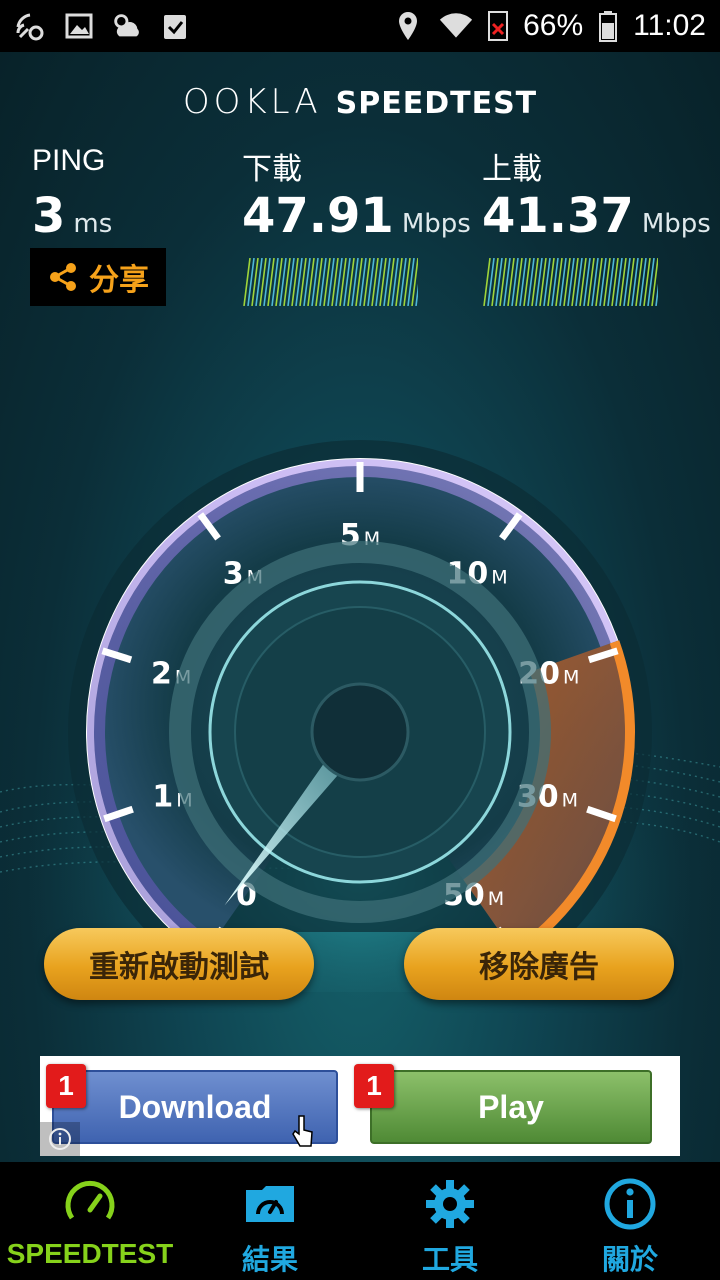 This screenshot has width=720, height=1280. What do you see at coordinates (629, 1259) in the screenshot?
I see `nav-about-label: 關於` at bounding box center [629, 1259].